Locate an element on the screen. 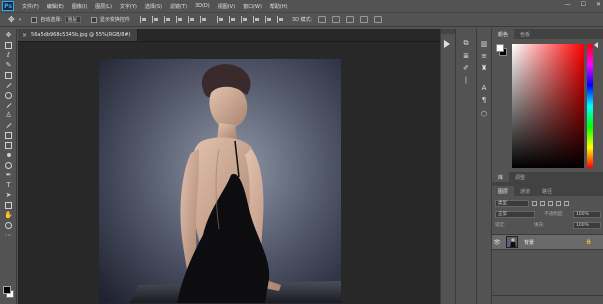 The image size is (603, 304). tab-adjustments: 调整 is located at coordinates (520, 177).